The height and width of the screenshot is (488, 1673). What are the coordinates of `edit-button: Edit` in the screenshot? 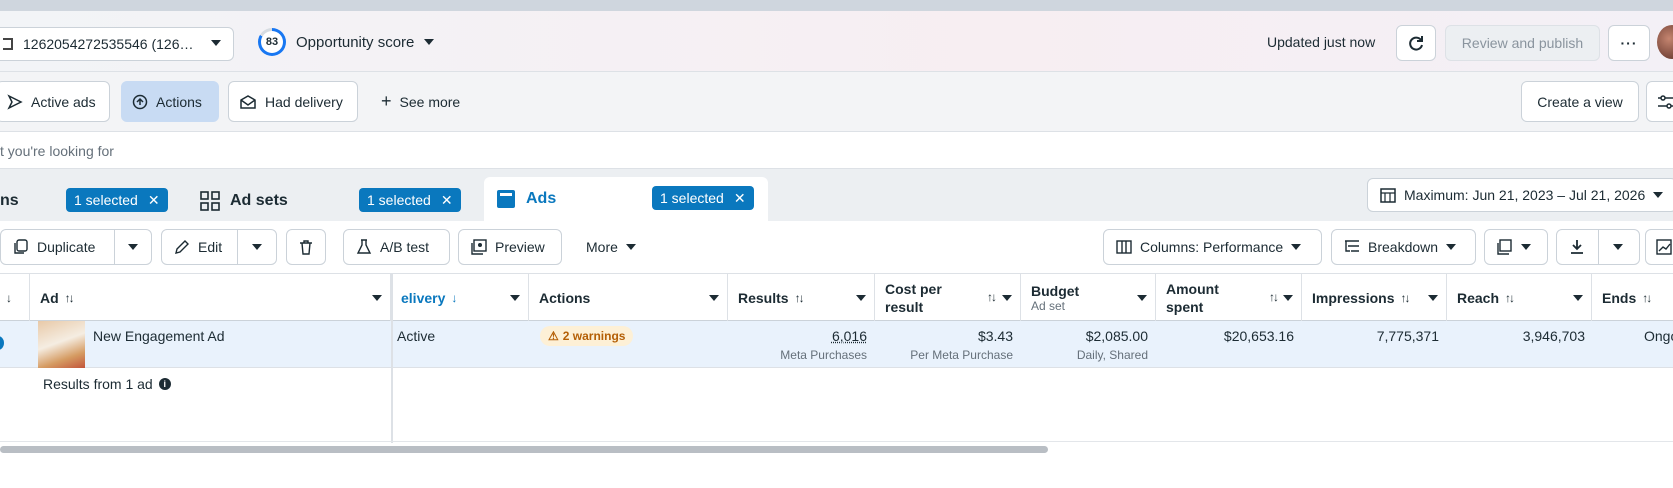 It's located at (219, 247).